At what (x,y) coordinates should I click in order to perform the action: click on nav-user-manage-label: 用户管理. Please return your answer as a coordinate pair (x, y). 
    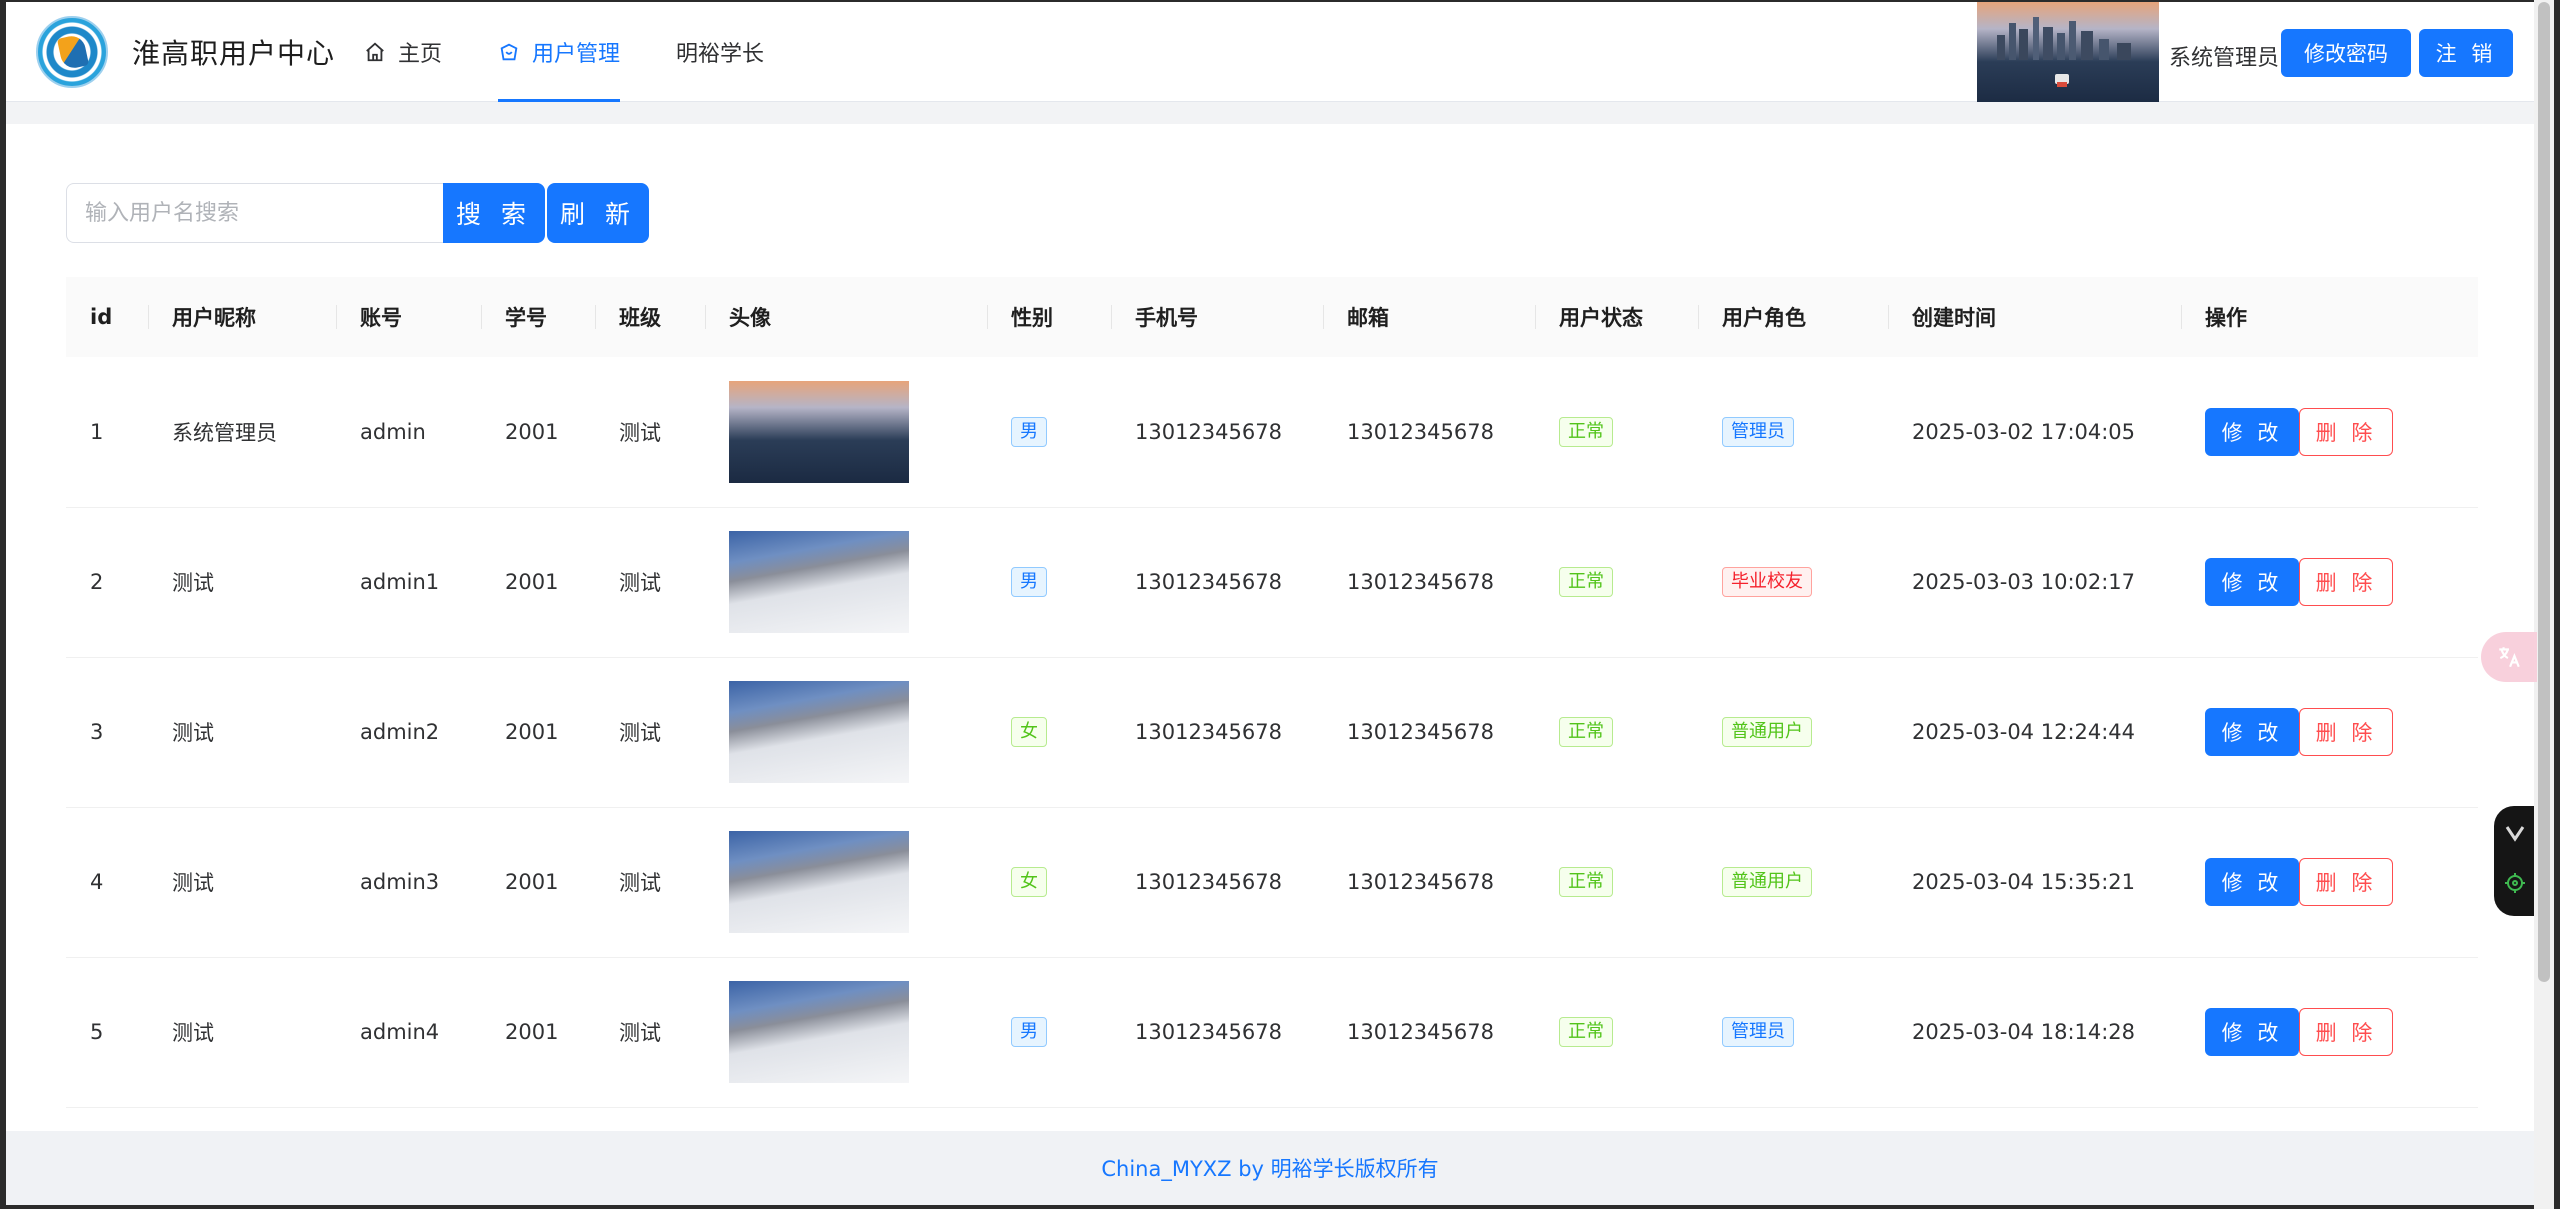
    Looking at the image, I should click on (576, 54).